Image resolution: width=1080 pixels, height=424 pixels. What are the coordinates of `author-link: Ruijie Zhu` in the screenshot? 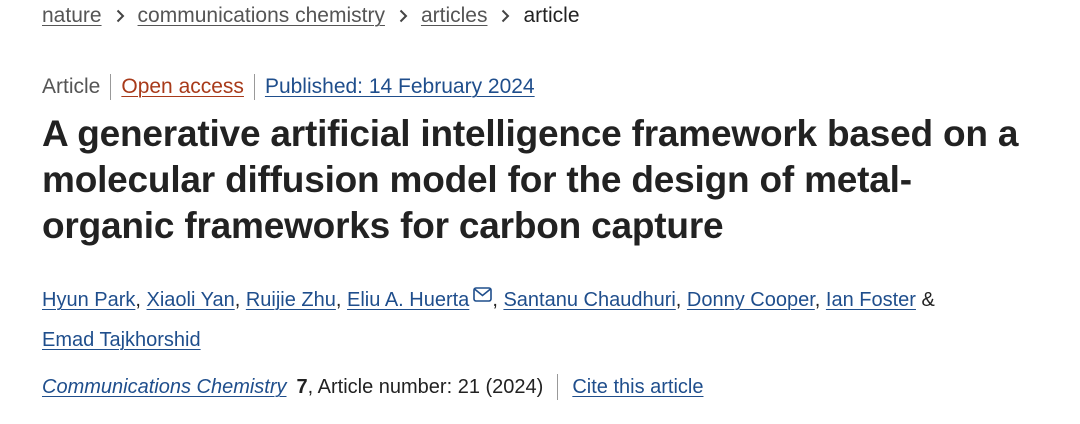 It's located at (291, 300).